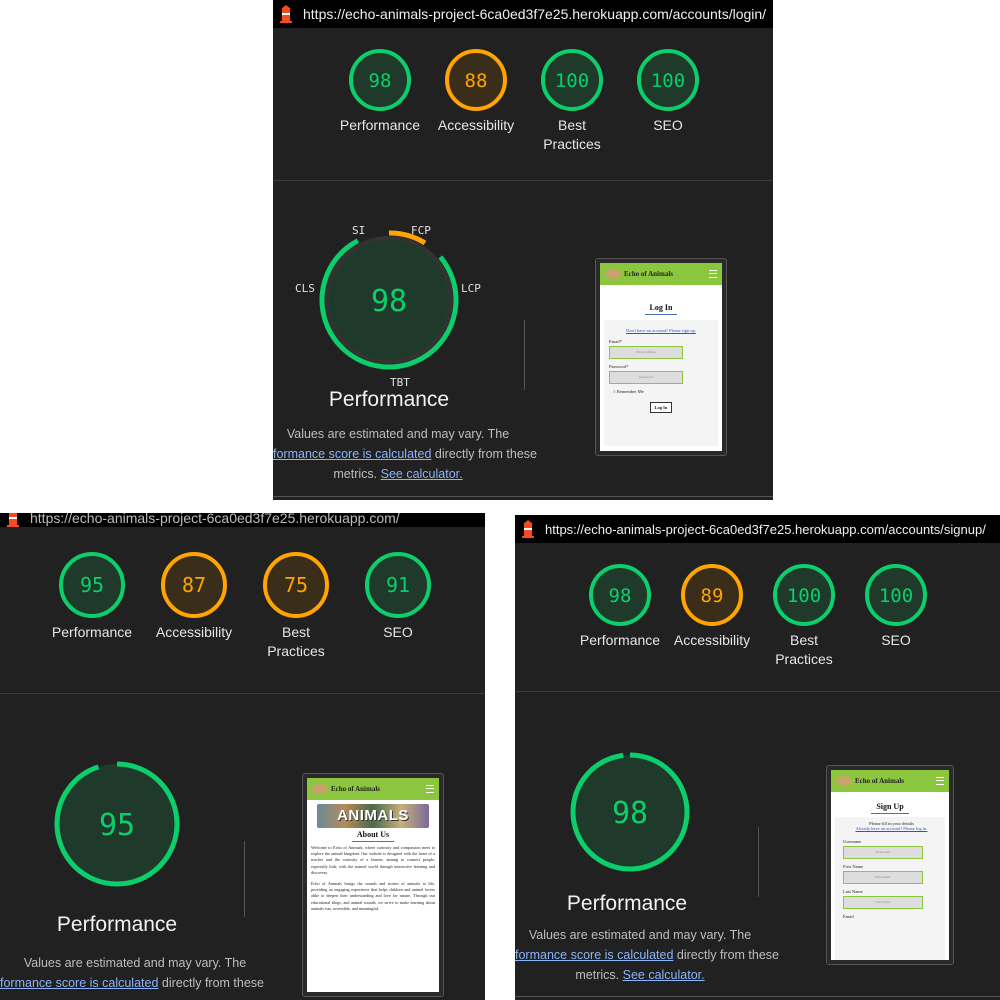  Describe the element at coordinates (848, 916) in the screenshot. I see `preview-email-label: Email` at that location.